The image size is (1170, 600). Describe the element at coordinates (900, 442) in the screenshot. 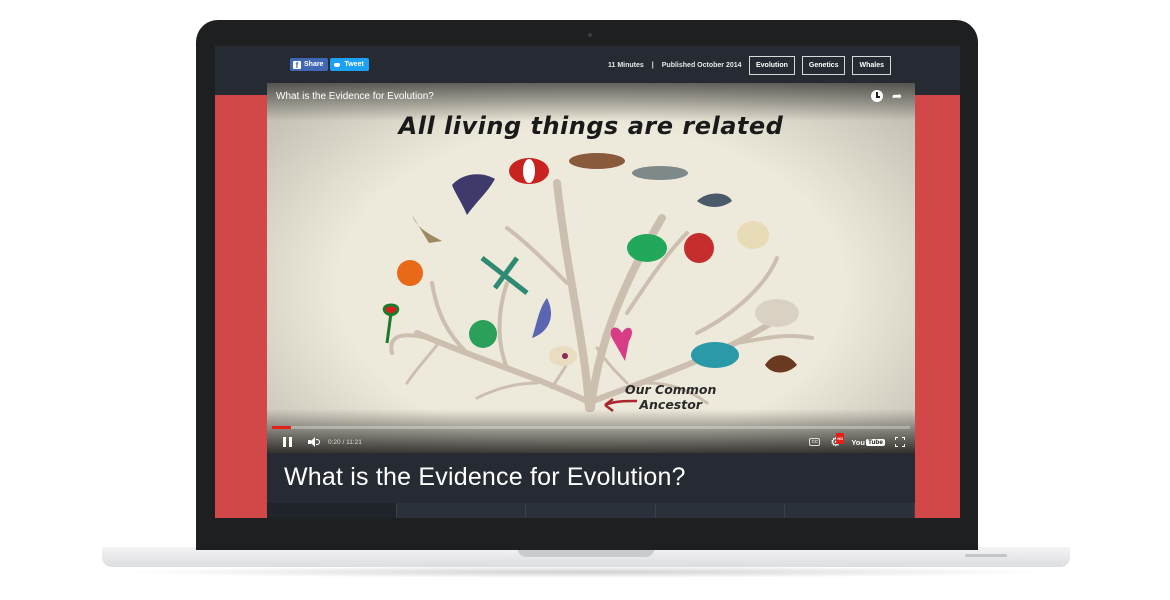

I see `fullscreen-icon` at that location.